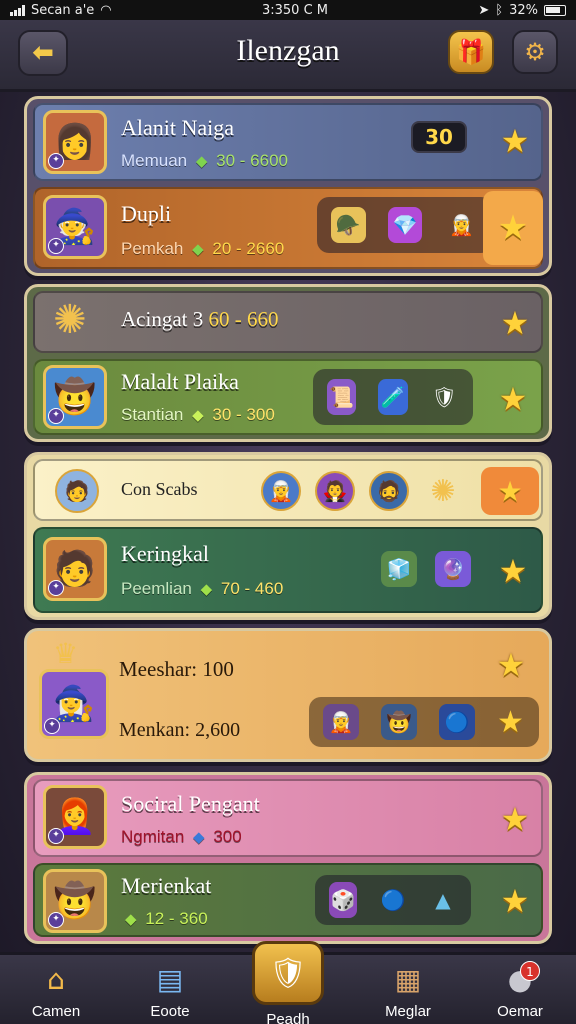  I want to click on battery-icon, so click(555, 10).